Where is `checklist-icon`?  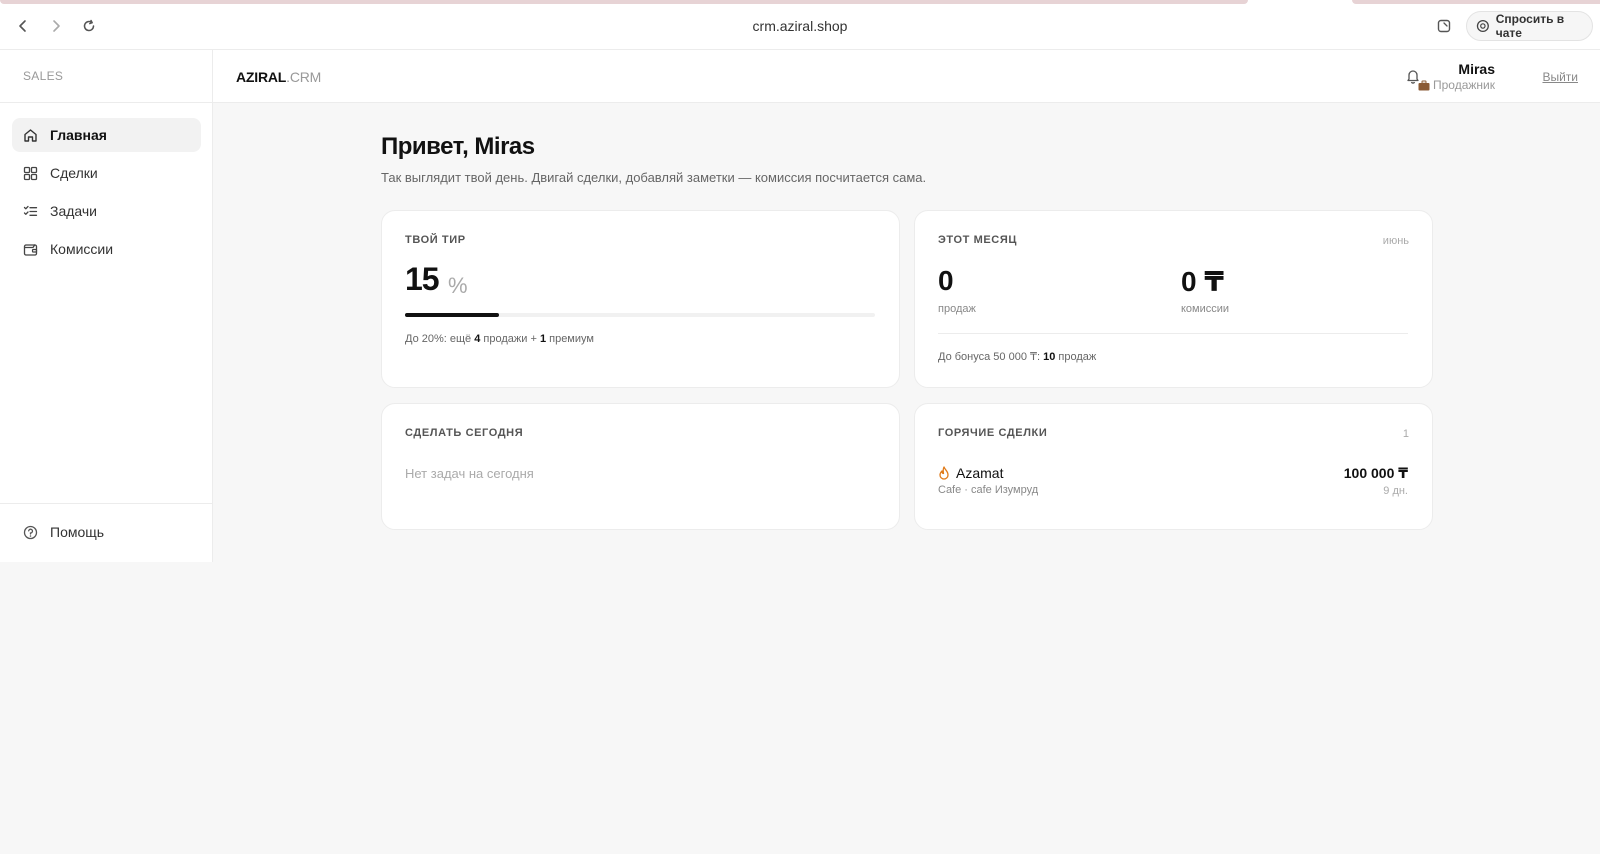
checklist-icon is located at coordinates (30, 210).